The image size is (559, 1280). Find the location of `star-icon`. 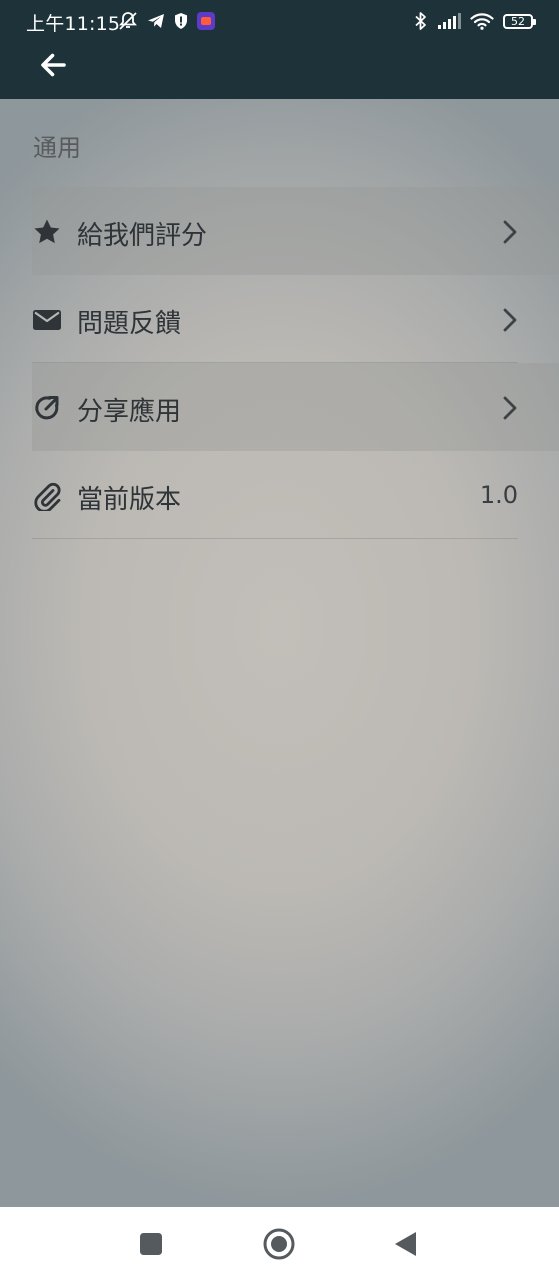

star-icon is located at coordinates (47, 232).